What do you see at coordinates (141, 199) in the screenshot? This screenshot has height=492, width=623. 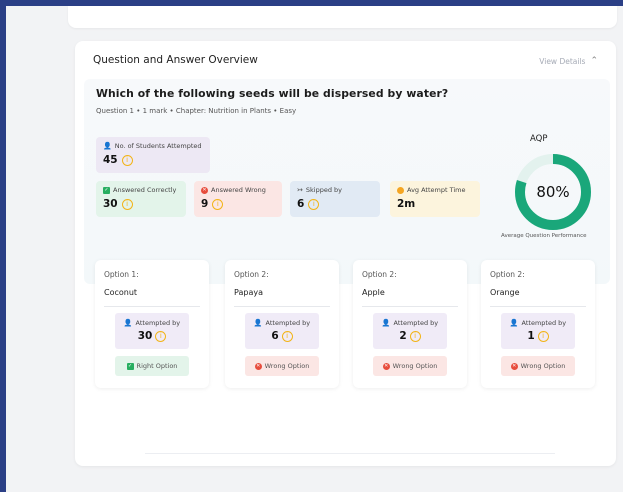 I see `stat-correct: ✓ Answered Correctly 30 i` at bounding box center [141, 199].